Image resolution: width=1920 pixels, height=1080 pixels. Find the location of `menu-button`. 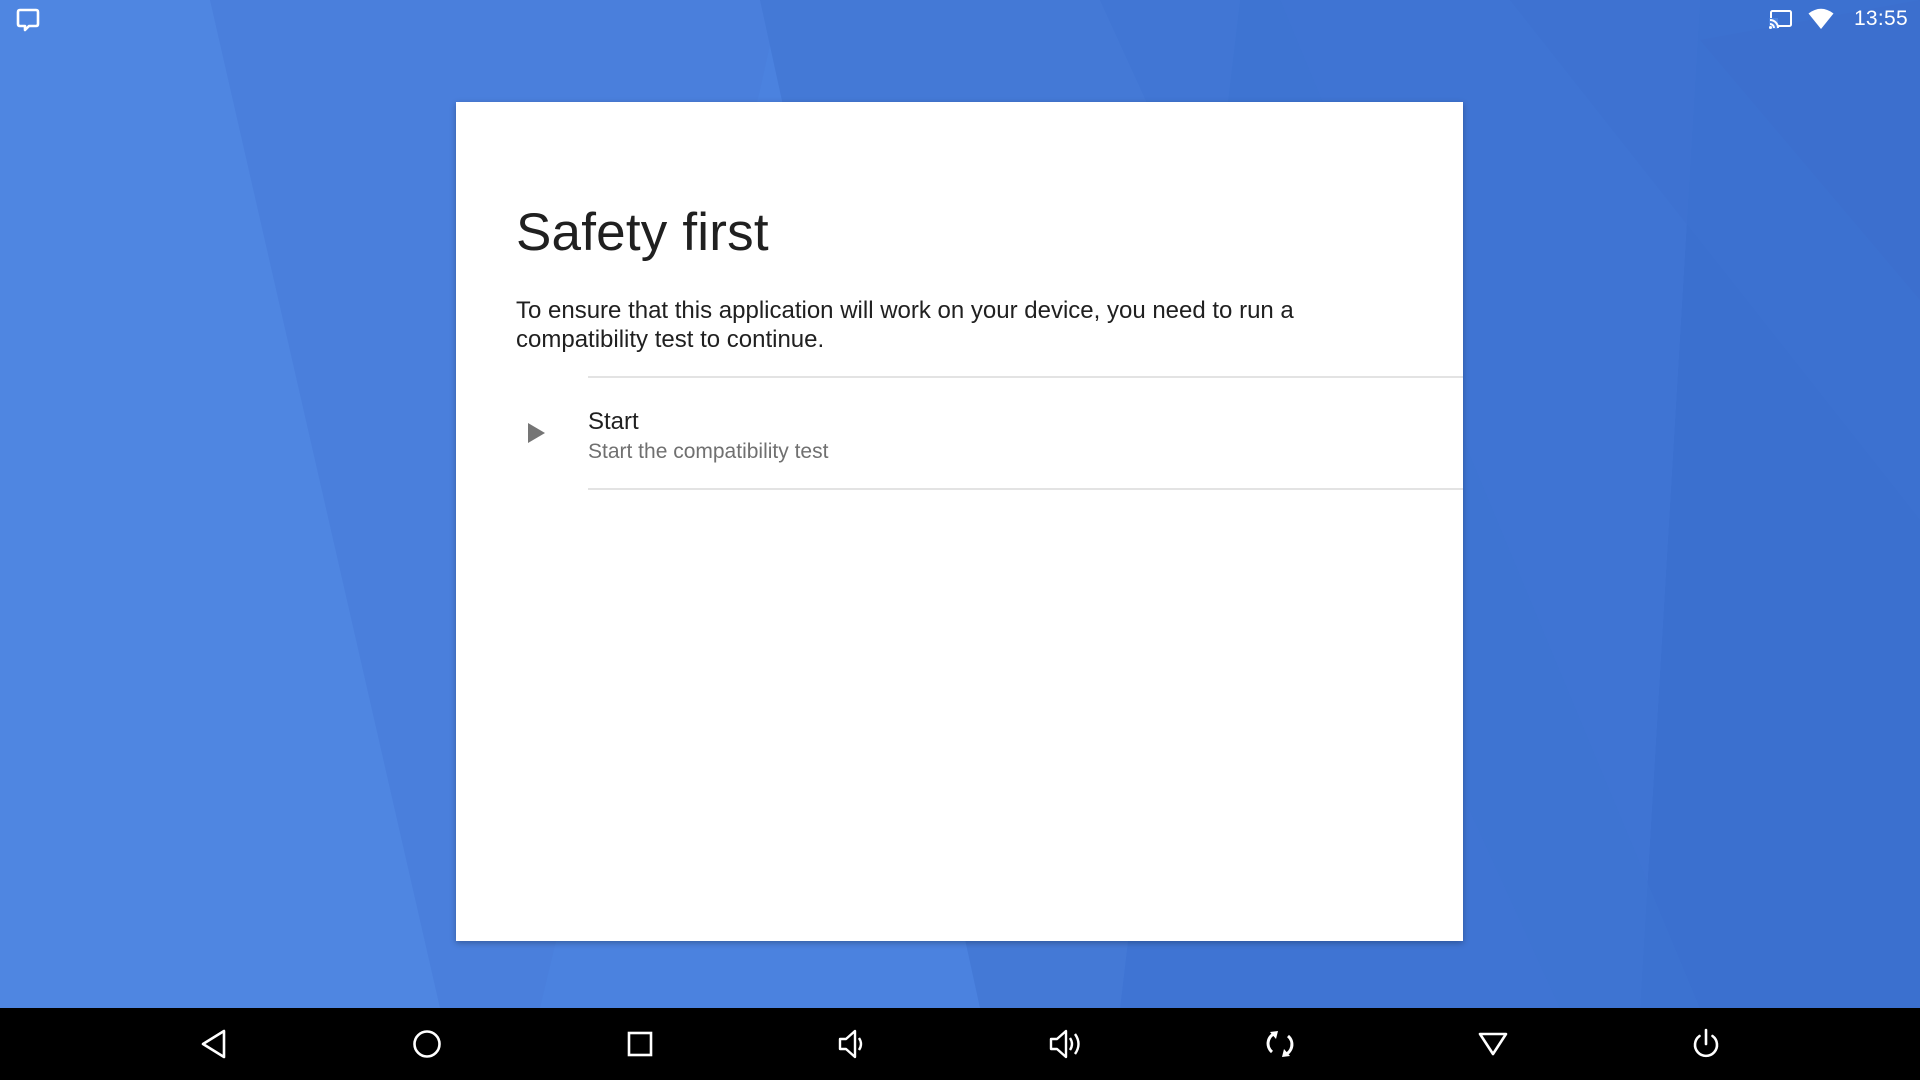

menu-button is located at coordinates (1493, 1044).